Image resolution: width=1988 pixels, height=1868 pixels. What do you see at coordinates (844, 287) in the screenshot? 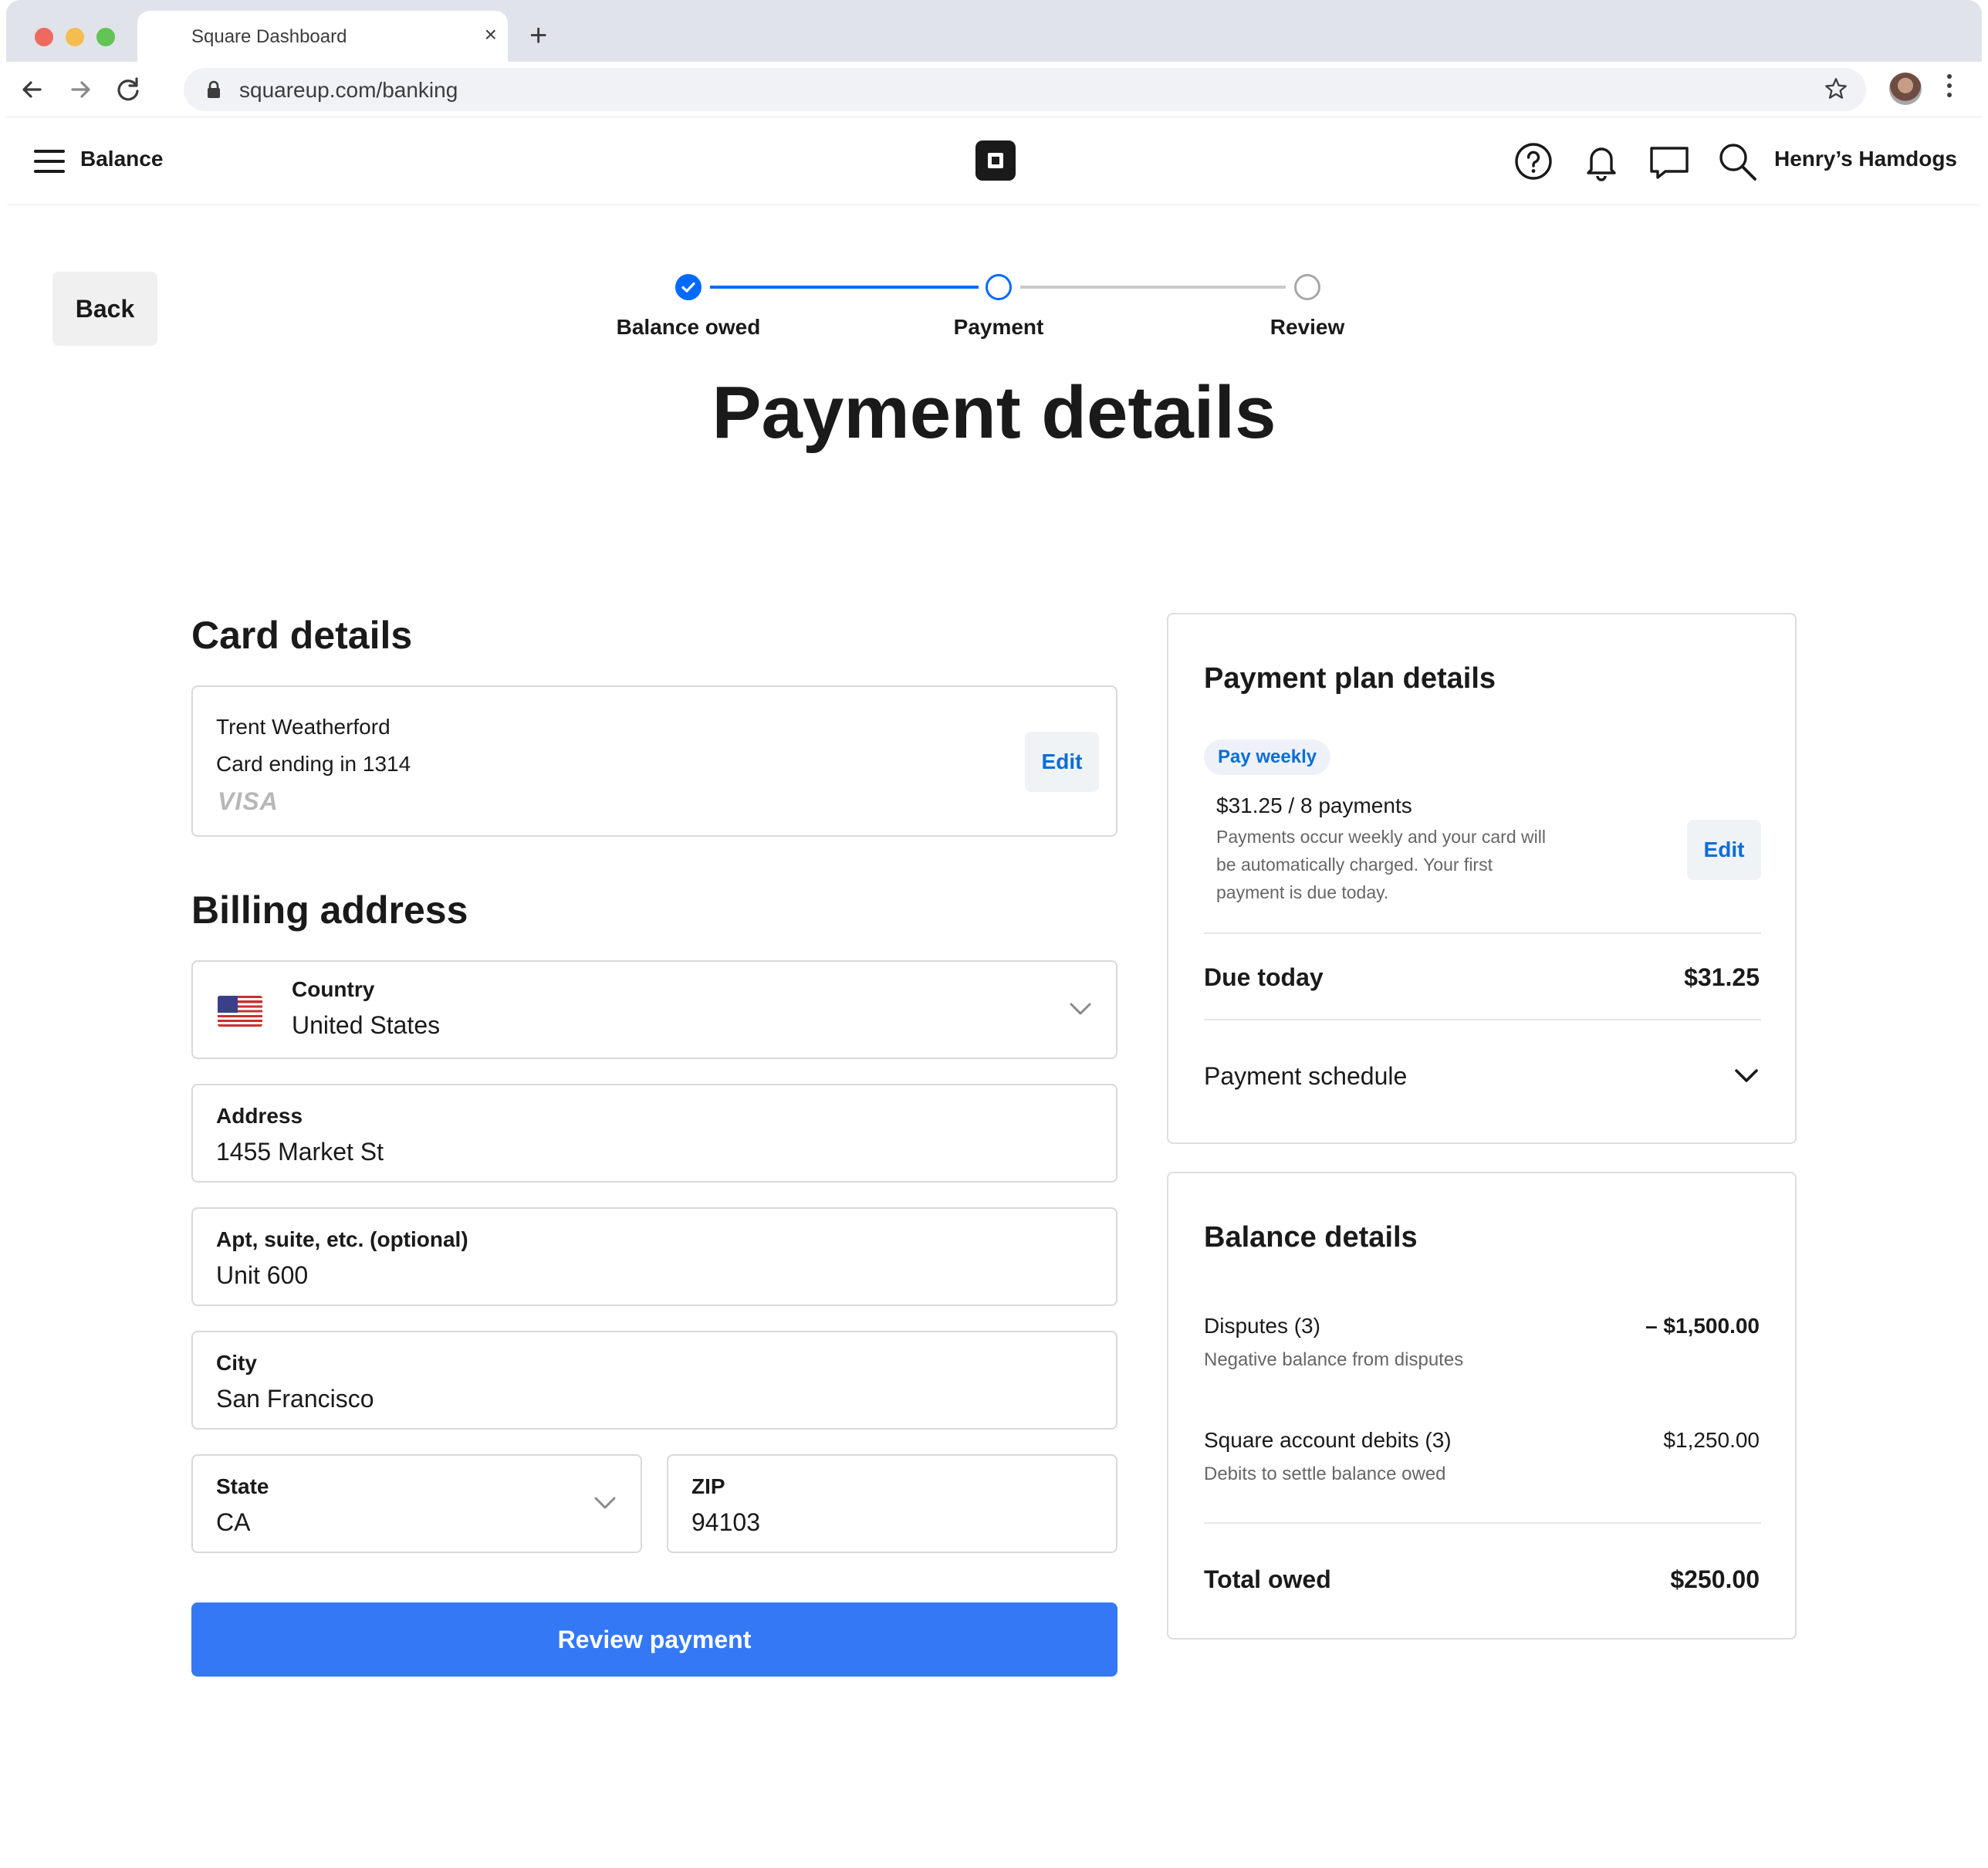
I see `stepper-line-complete` at bounding box center [844, 287].